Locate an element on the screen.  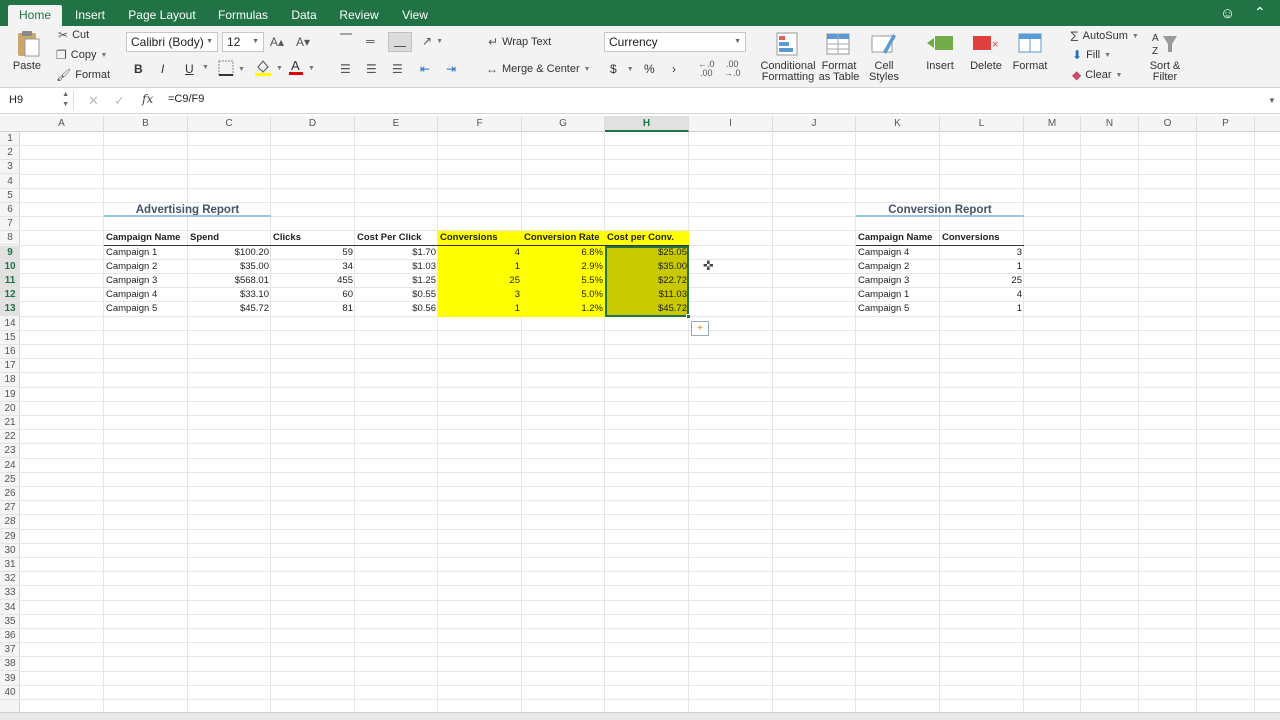
row-header-36: 36 is located at coordinates (10, 636).